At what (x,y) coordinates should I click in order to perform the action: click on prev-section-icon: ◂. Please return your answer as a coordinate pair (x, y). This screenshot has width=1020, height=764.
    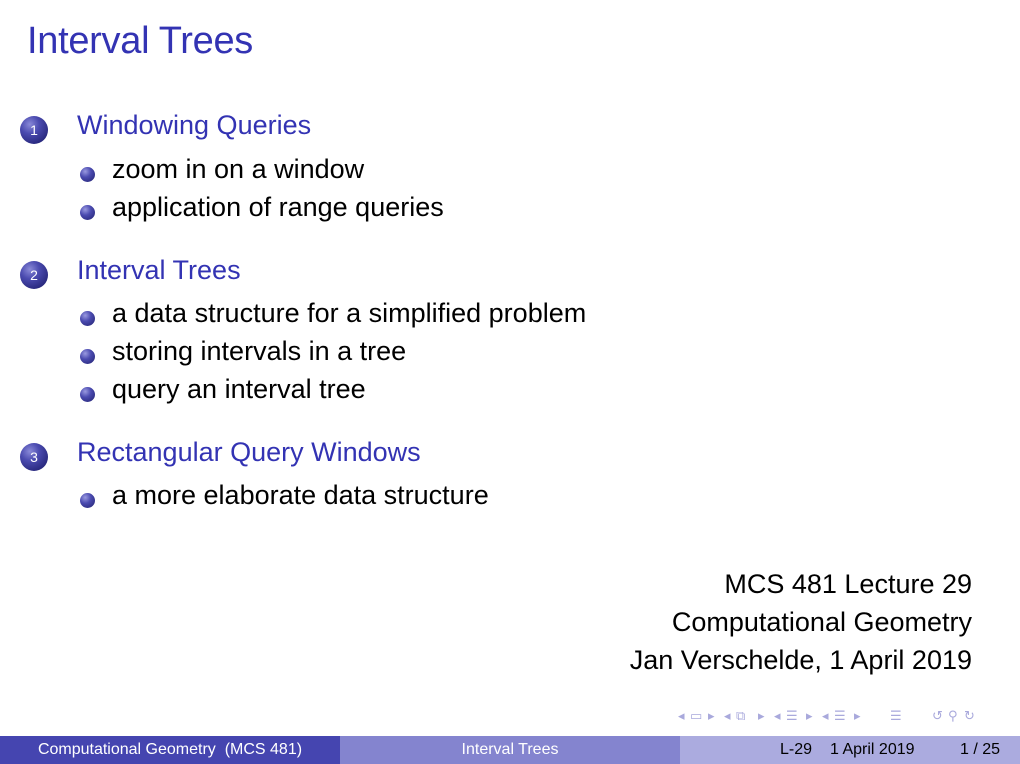
    Looking at the image, I should click on (777, 716).